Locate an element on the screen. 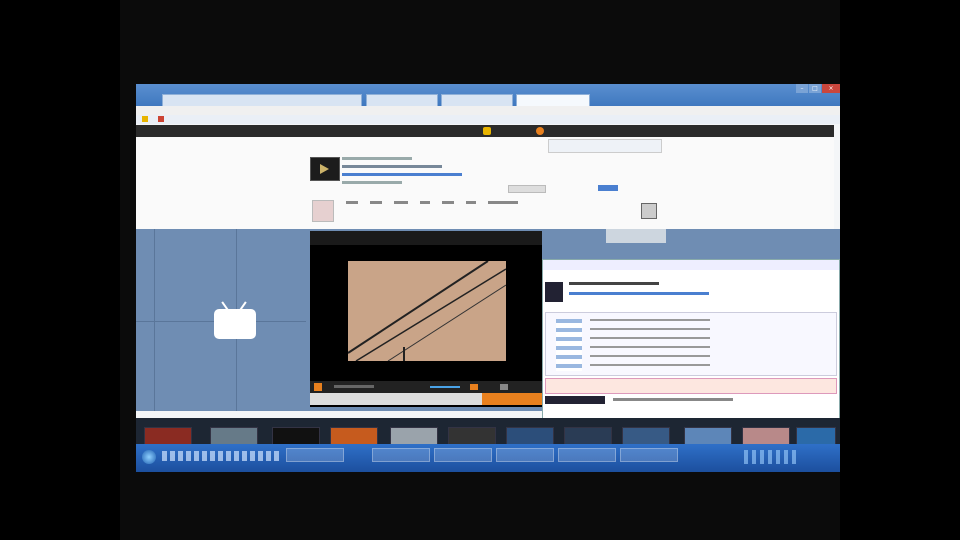 This screenshot has height=540, width=960. maximize-icon: □ is located at coordinates (815, 88).